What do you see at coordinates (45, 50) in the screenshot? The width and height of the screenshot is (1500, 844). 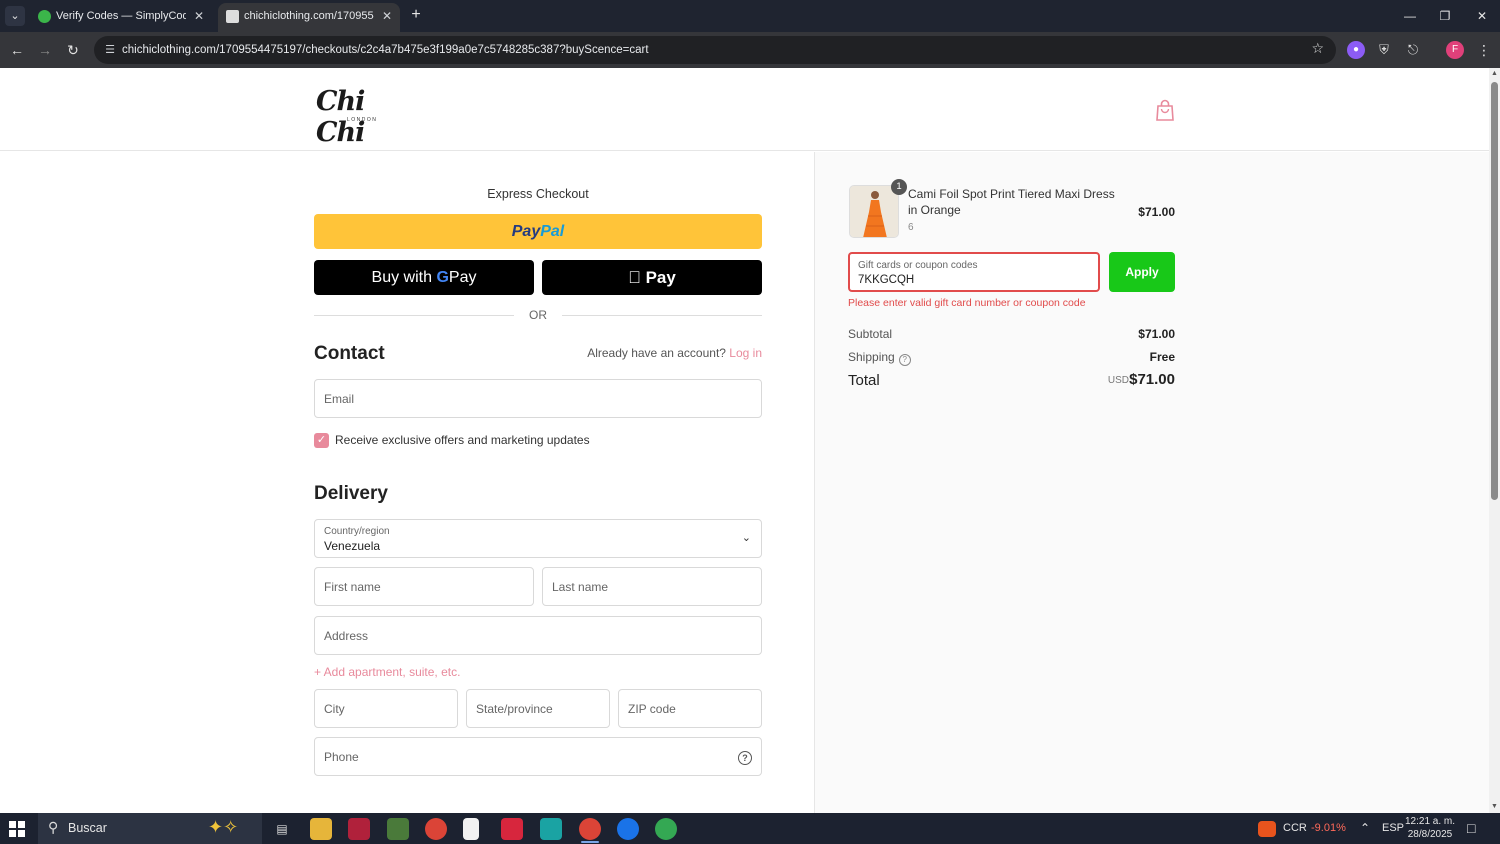 I see `forward-arrow-icon: →` at bounding box center [45, 50].